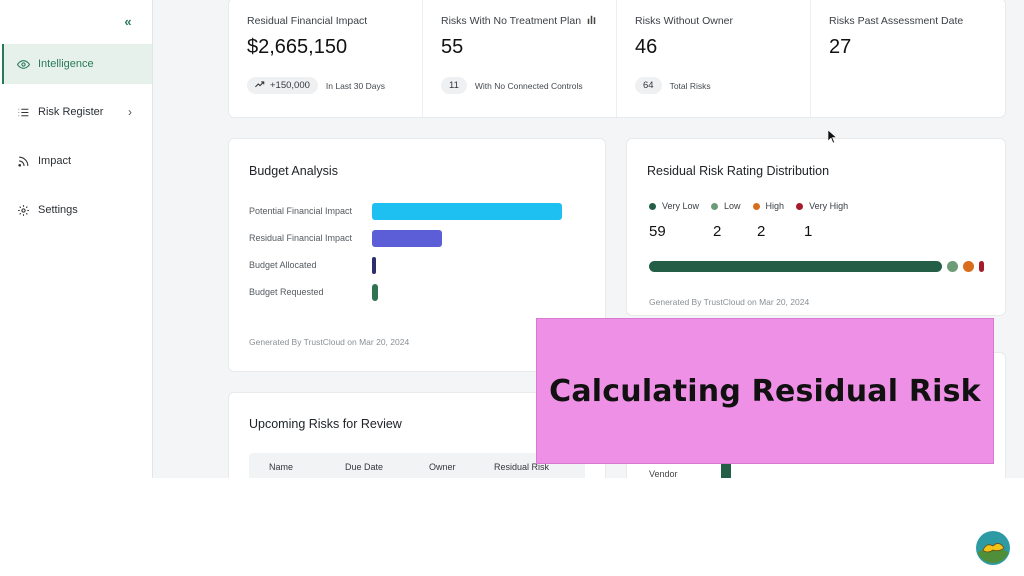 This screenshot has width=1024, height=576. Describe the element at coordinates (454, 85) in the screenshot. I see `count-pill: 11` at that location.